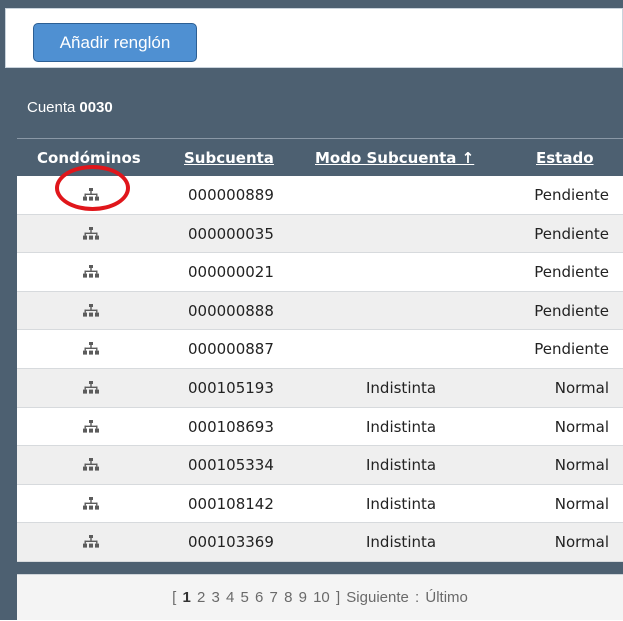 The image size is (623, 621). Describe the element at coordinates (229, 158) in the screenshot. I see `header-subcuenta: Subcuenta` at that location.